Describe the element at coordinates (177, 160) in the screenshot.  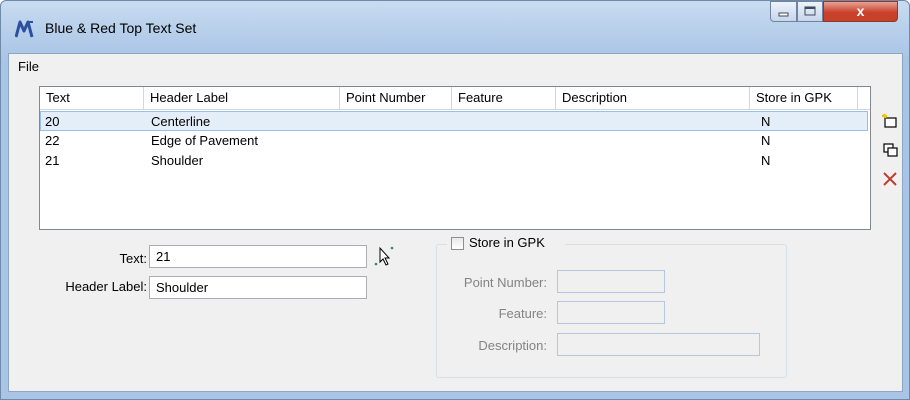
I see `cell-header-label: Shoulder` at that location.